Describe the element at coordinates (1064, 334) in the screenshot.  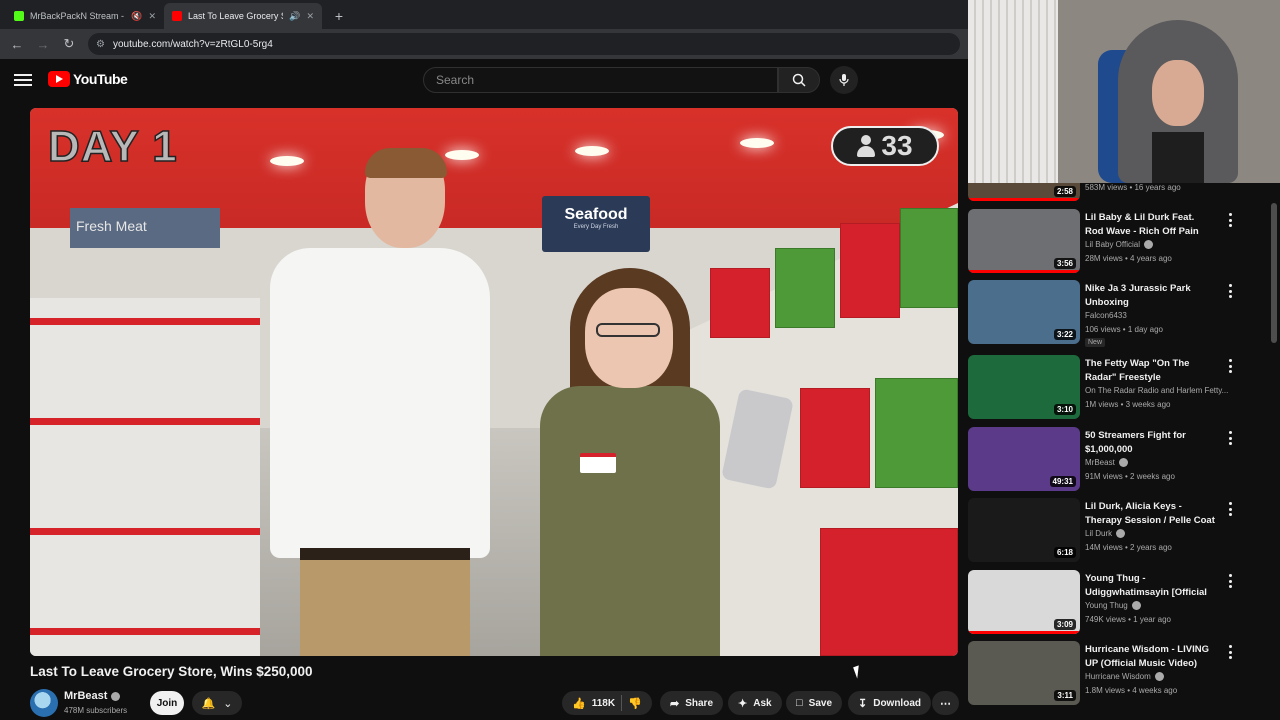
I see `duration-badge: 3:22` at that location.